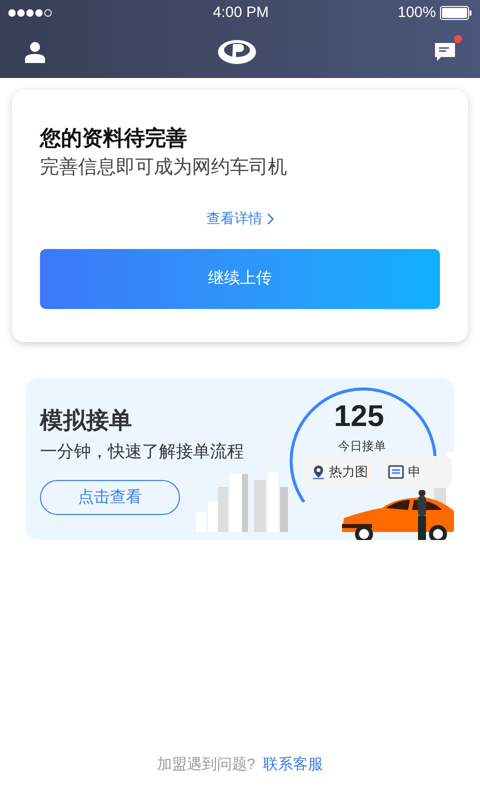  I want to click on customer-service-link: 联系客服, so click(293, 765).